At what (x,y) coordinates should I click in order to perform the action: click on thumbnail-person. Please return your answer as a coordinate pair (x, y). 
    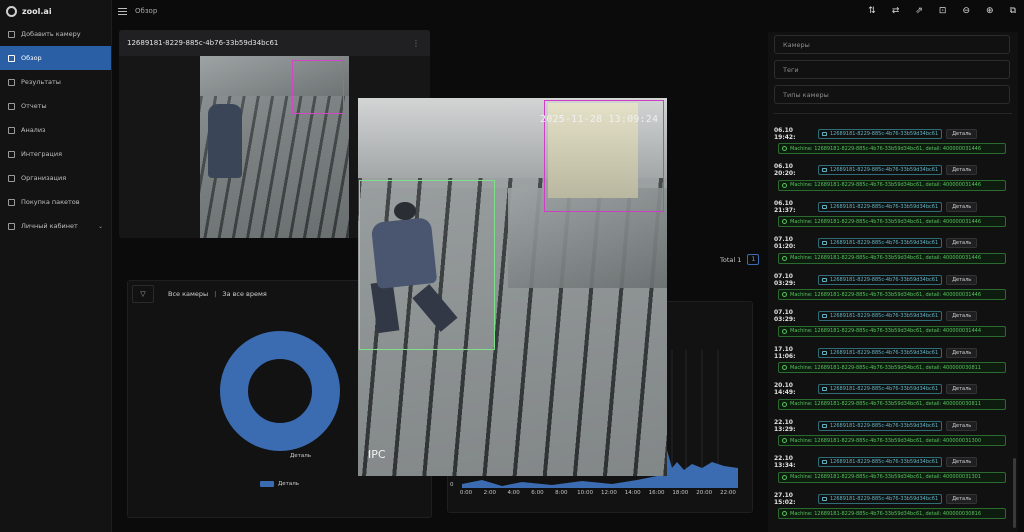
    Looking at the image, I should click on (225, 141).